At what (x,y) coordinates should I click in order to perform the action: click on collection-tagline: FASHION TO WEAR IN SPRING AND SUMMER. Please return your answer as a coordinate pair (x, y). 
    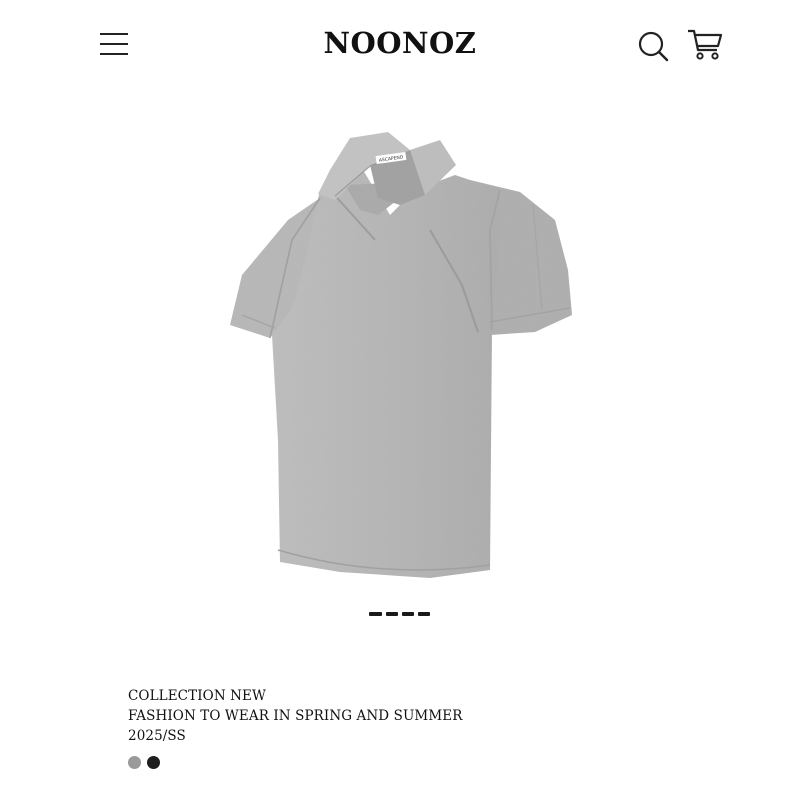
    Looking at the image, I should click on (295, 716).